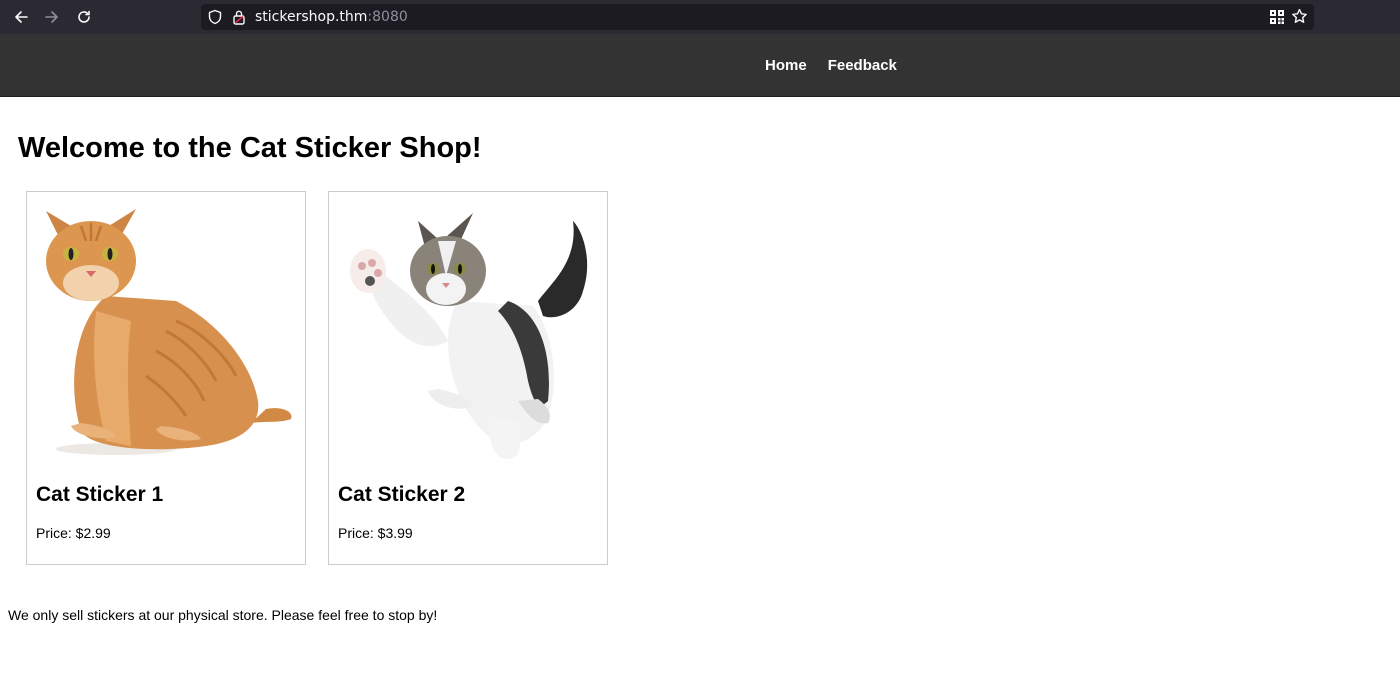  I want to click on product-card: Cat Sticker 1 Price: $2.99, so click(166, 378).